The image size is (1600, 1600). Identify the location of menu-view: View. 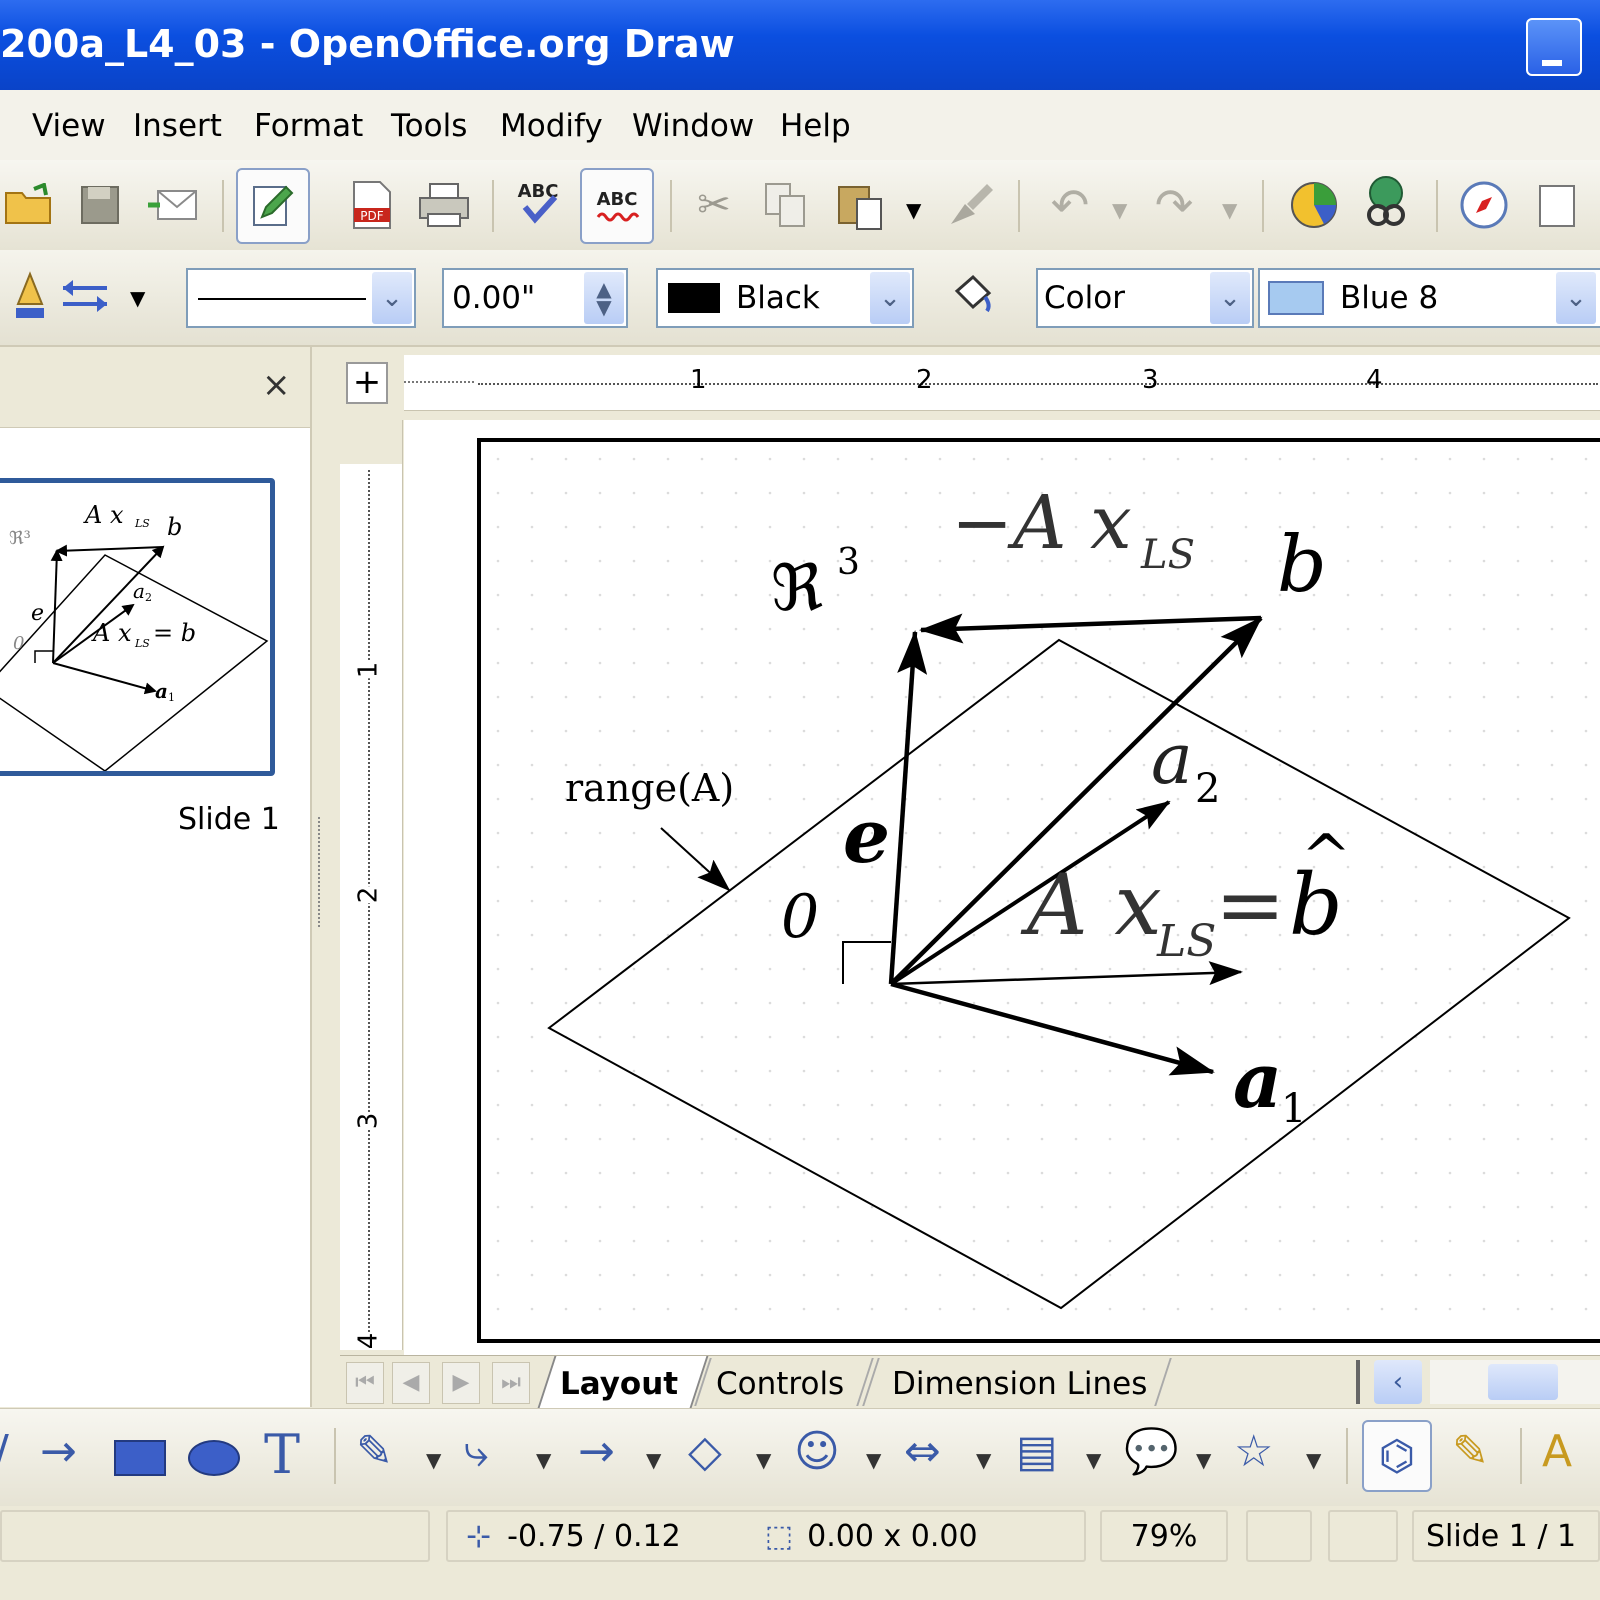
(69, 126).